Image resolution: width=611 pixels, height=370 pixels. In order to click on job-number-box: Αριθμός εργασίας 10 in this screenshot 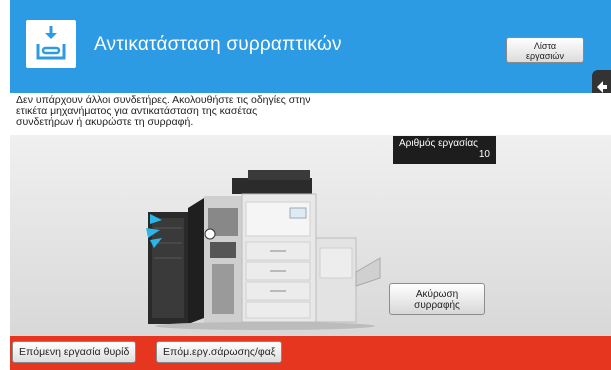, I will do `click(444, 150)`.